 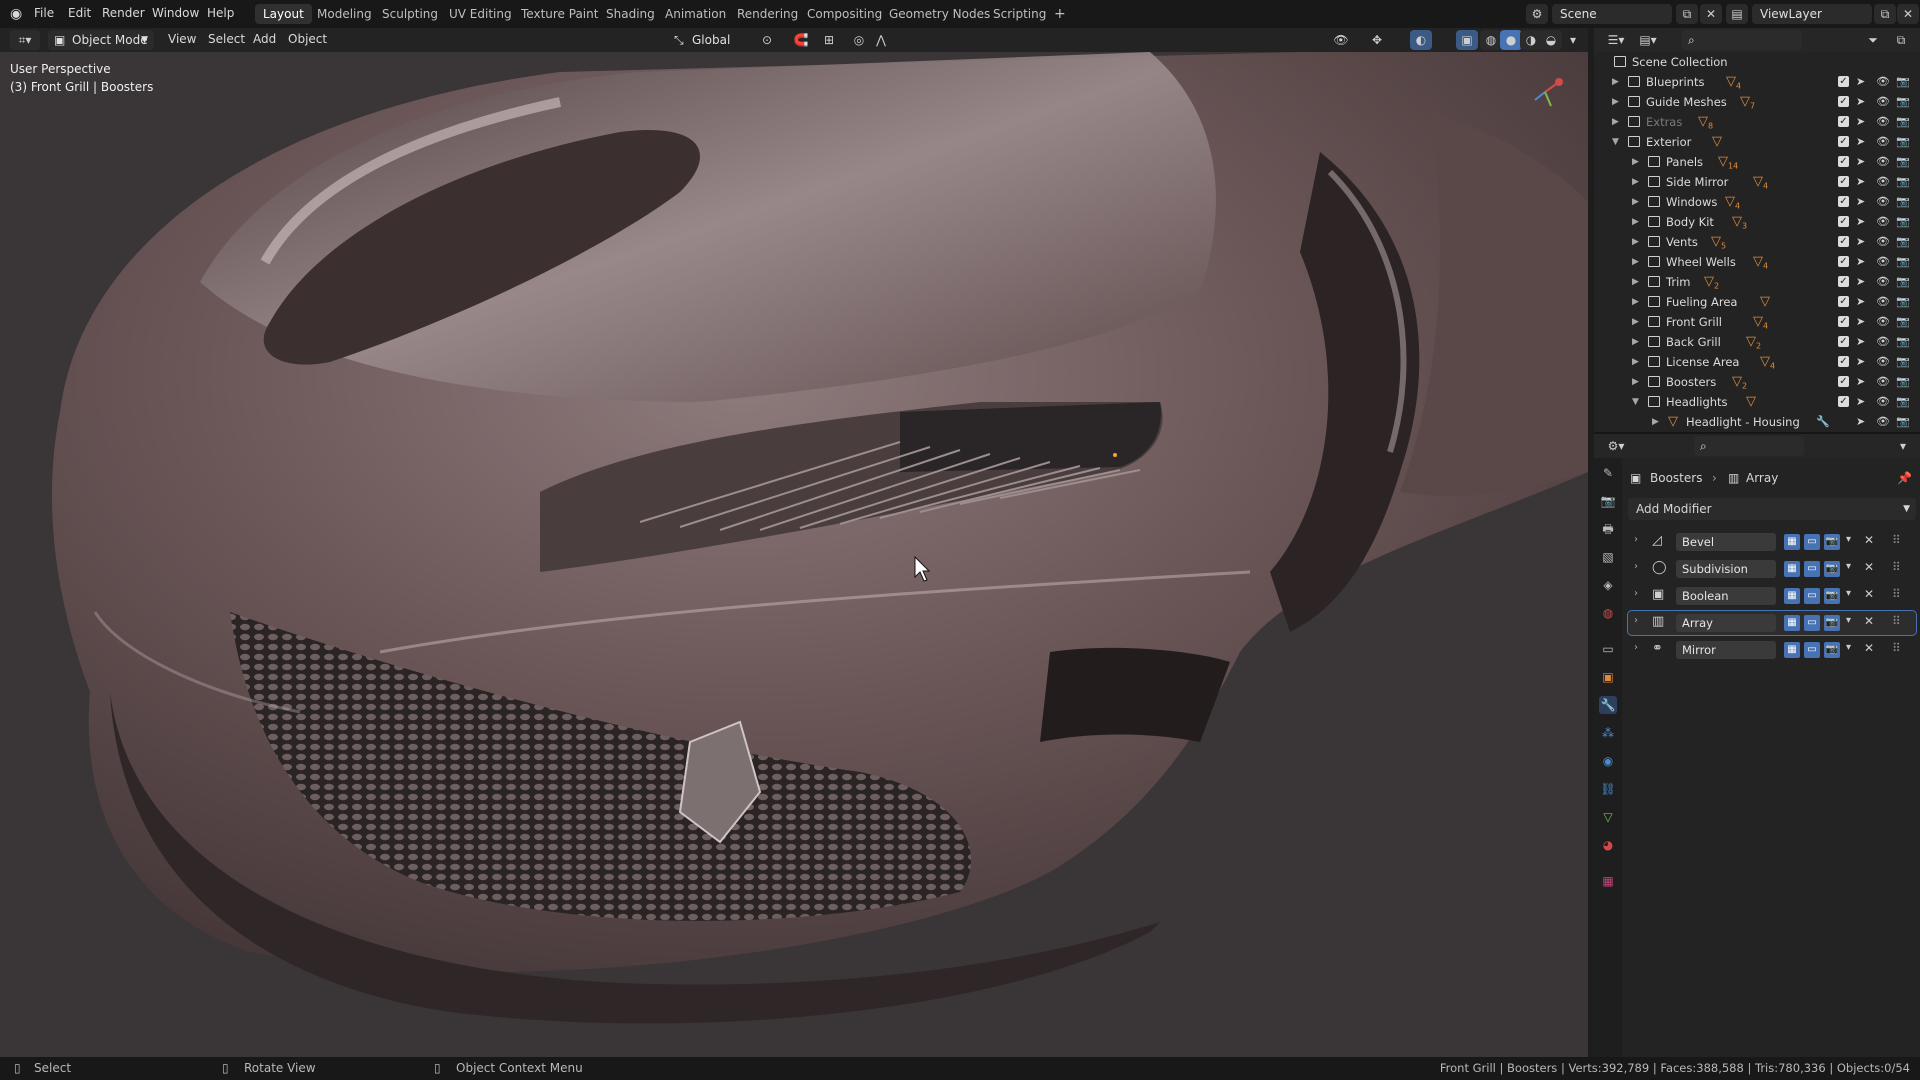 What do you see at coordinates (480, 14) in the screenshot?
I see `tab-uv-editing: UV Editing` at bounding box center [480, 14].